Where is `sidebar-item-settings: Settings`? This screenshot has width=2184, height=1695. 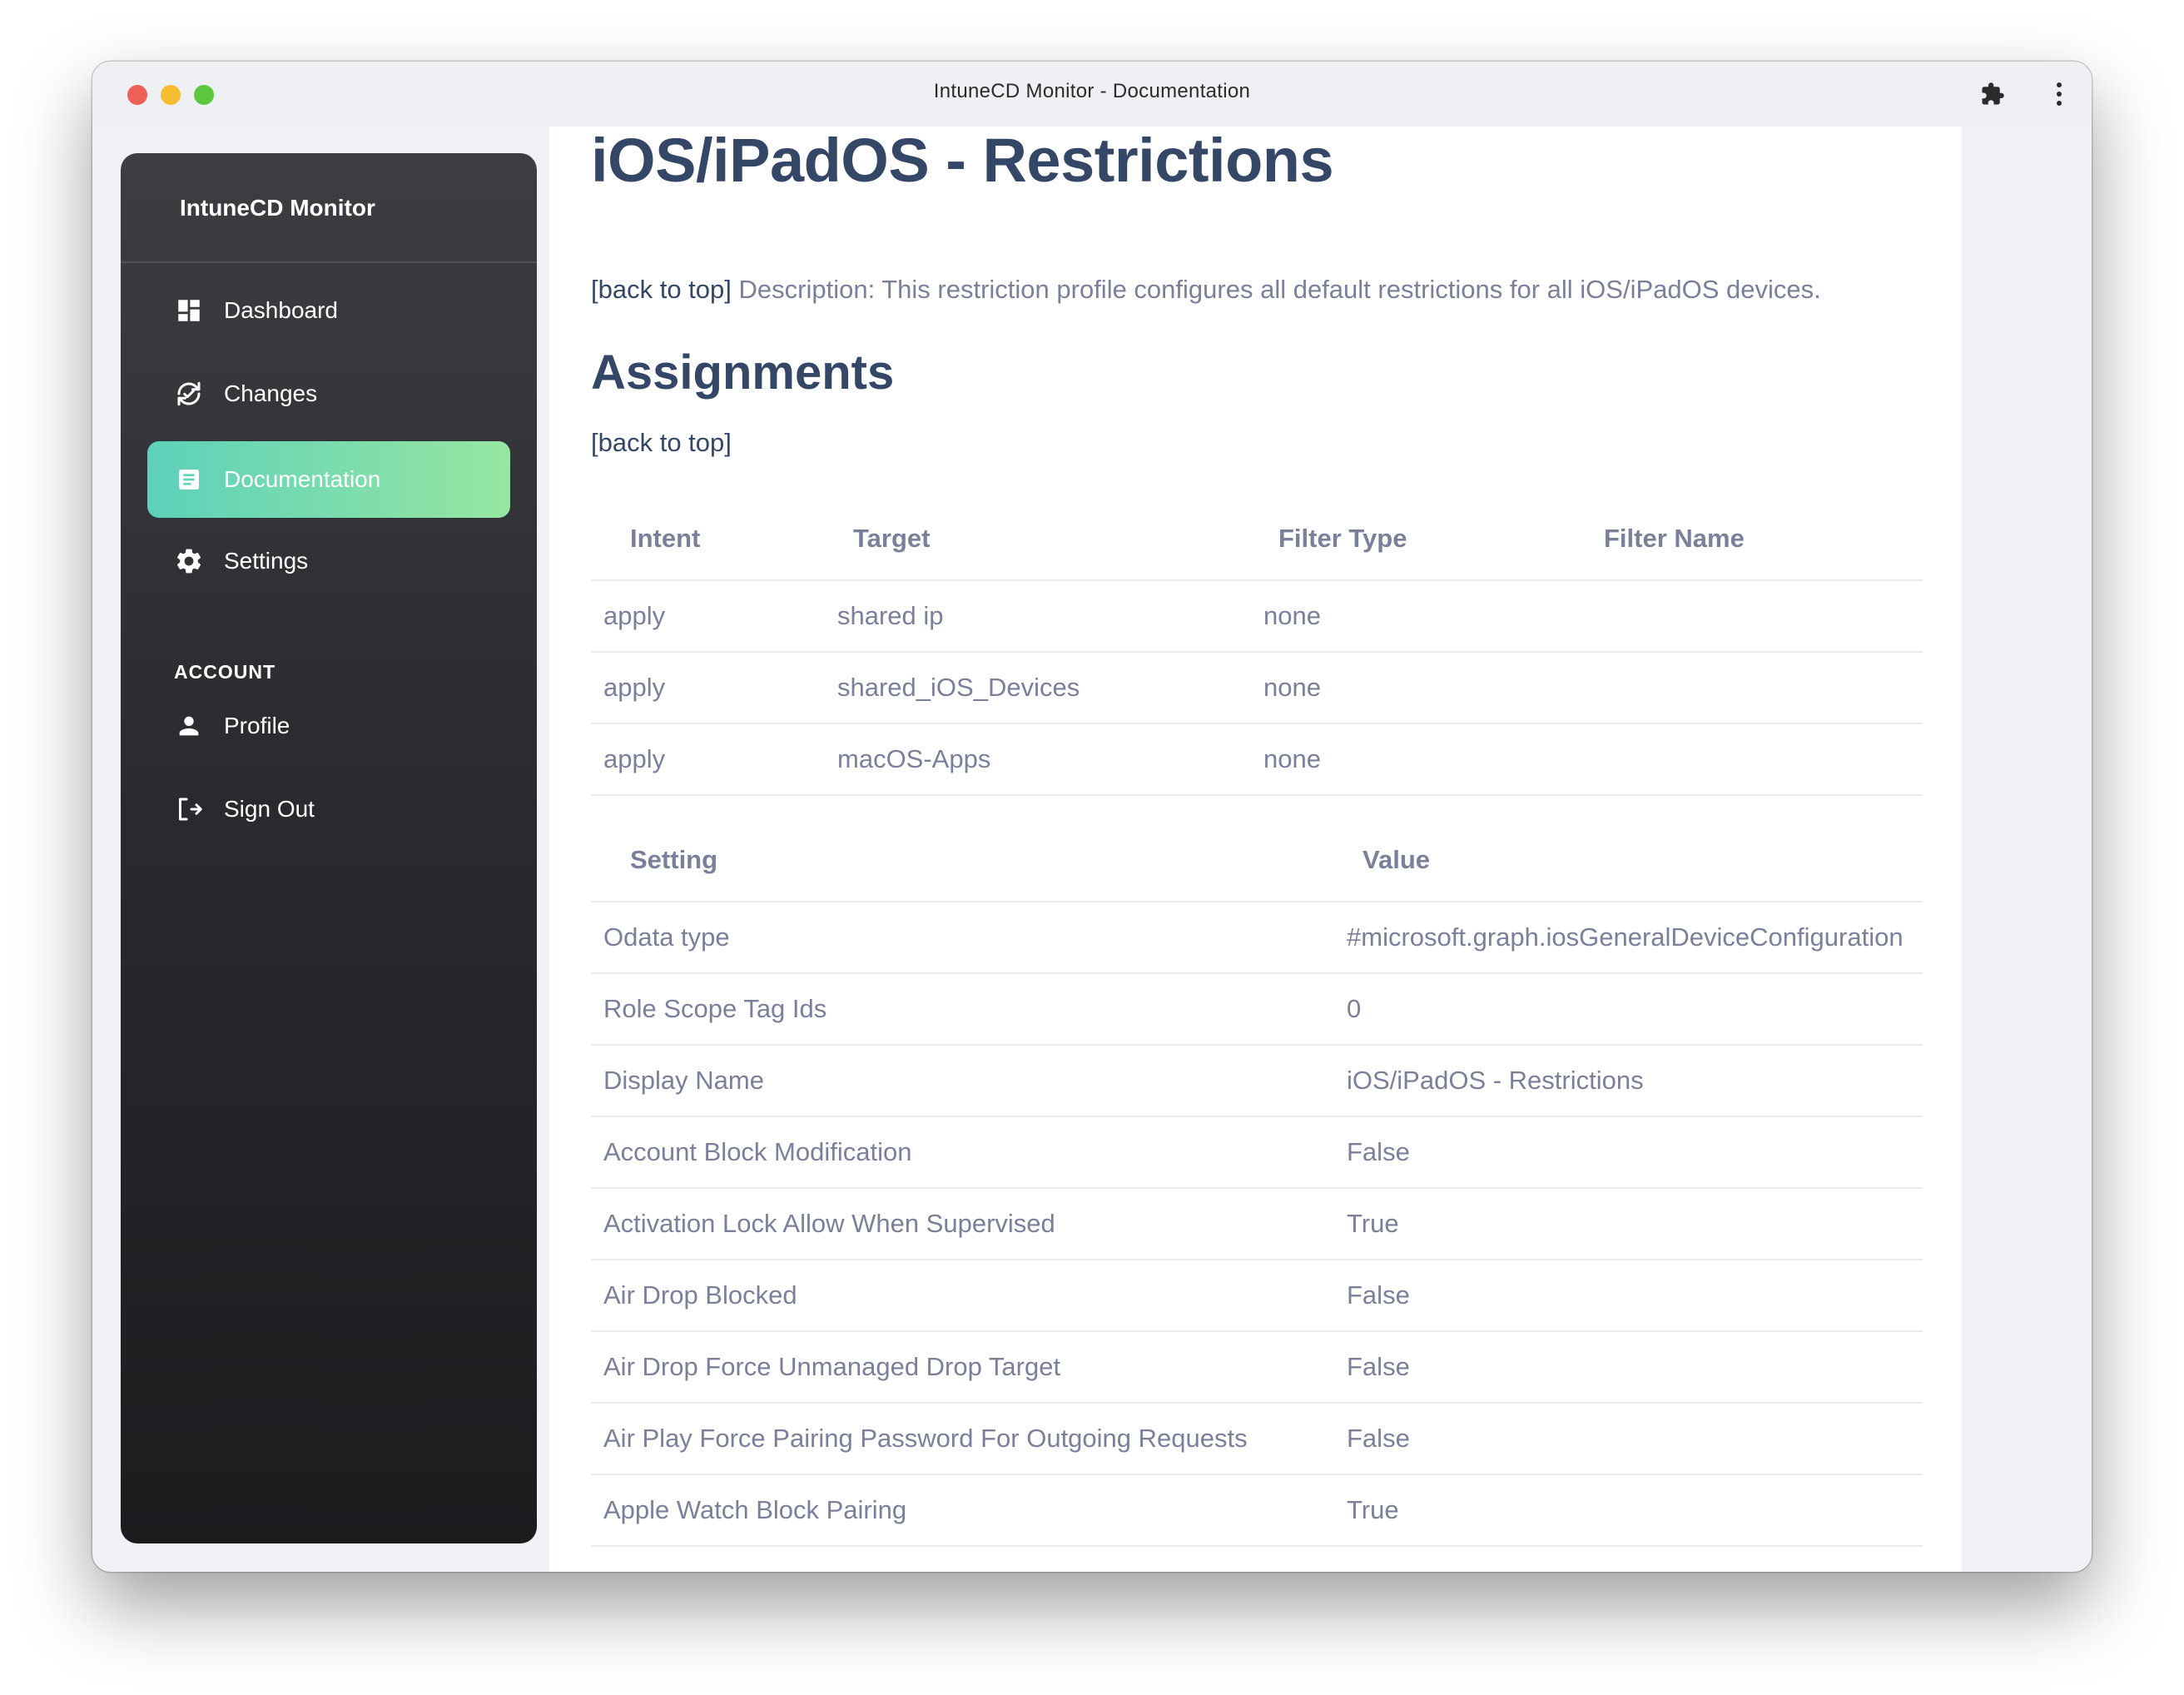 sidebar-item-settings: Settings is located at coordinates (328, 561).